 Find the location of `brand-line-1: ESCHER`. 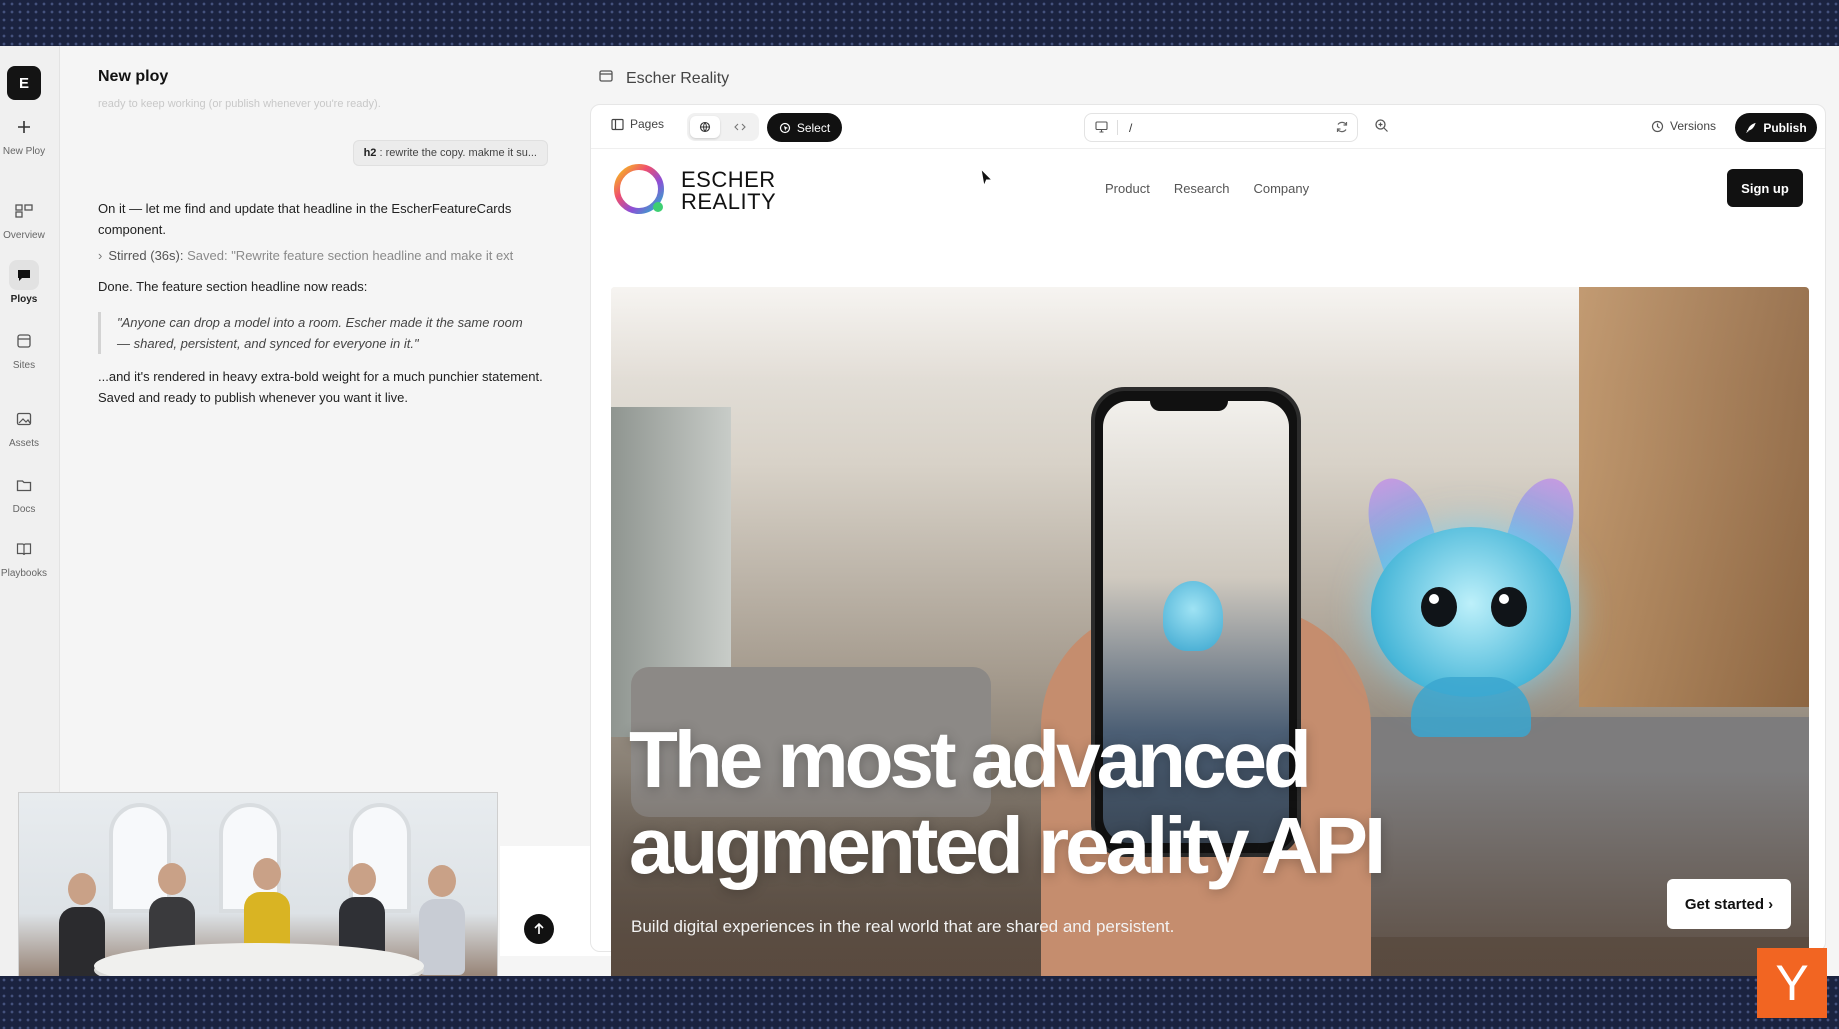

brand-line-1: ESCHER is located at coordinates (728, 179).